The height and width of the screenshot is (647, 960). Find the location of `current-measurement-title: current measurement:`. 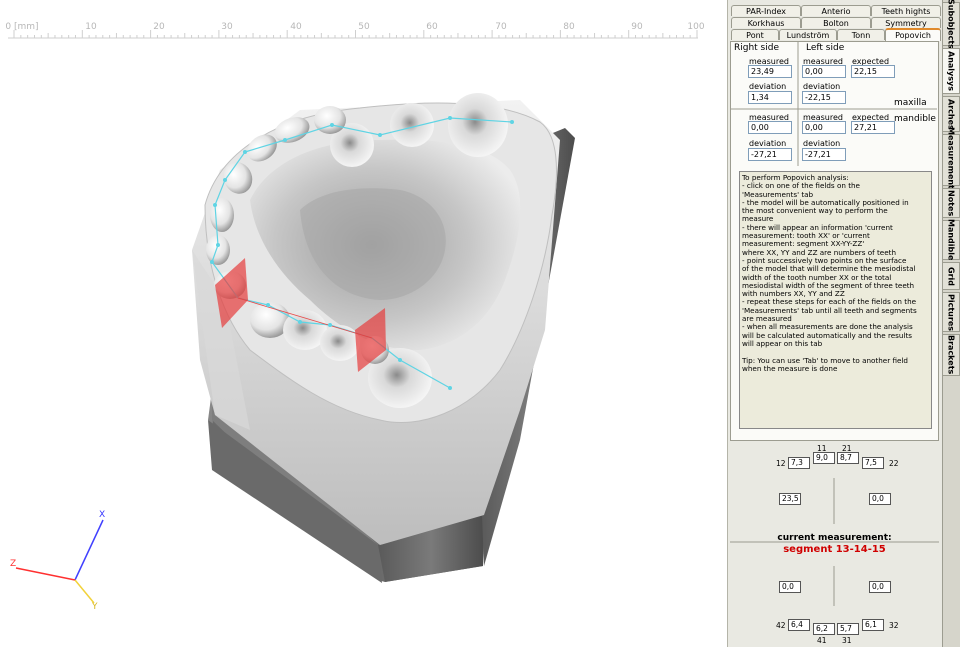

current-measurement-title: current measurement: is located at coordinates (834, 538).